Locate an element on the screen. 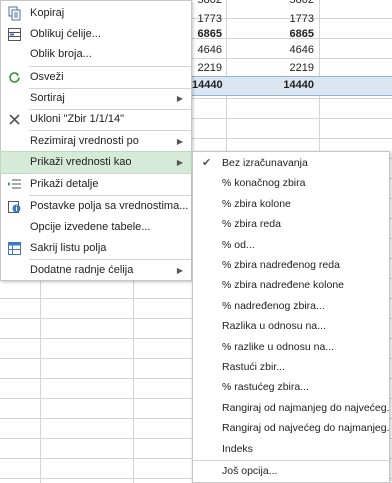 This screenshot has width=392, height=483. menu-item-label: Kopiraj is located at coordinates (47, 13).